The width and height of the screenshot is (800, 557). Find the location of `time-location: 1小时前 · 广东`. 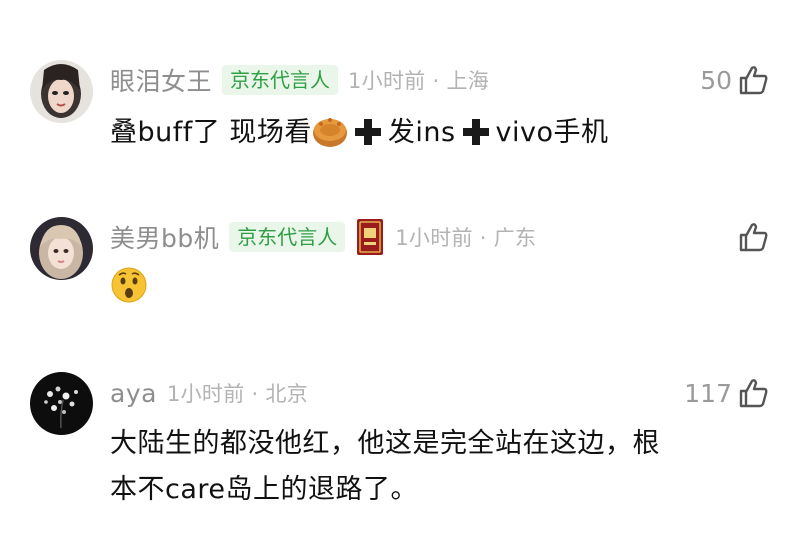

time-location: 1小时前 · 广东 is located at coordinates (466, 238).